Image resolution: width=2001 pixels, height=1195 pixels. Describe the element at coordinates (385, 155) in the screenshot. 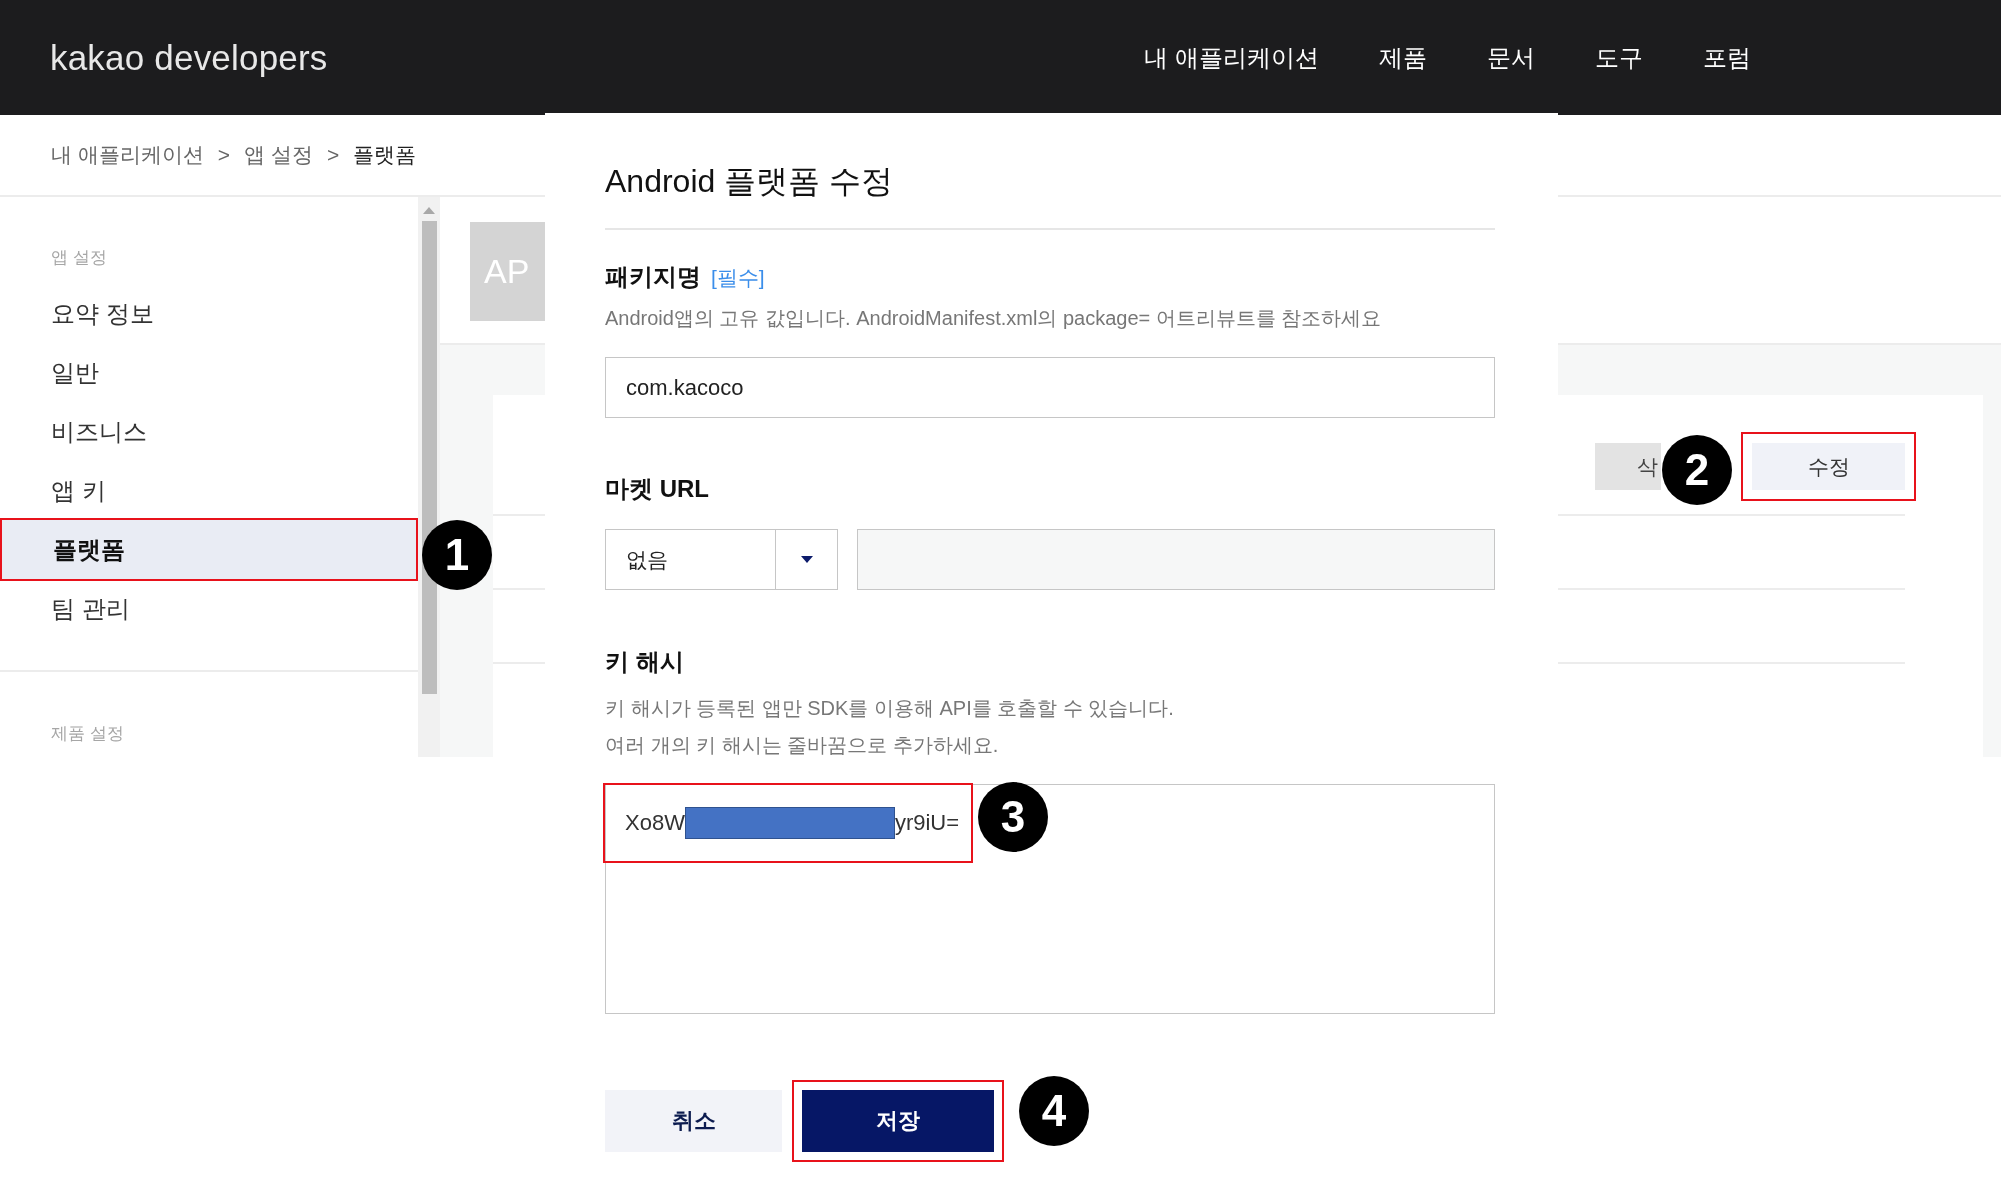

I see `breadcrumb-current: 플랫폼` at that location.